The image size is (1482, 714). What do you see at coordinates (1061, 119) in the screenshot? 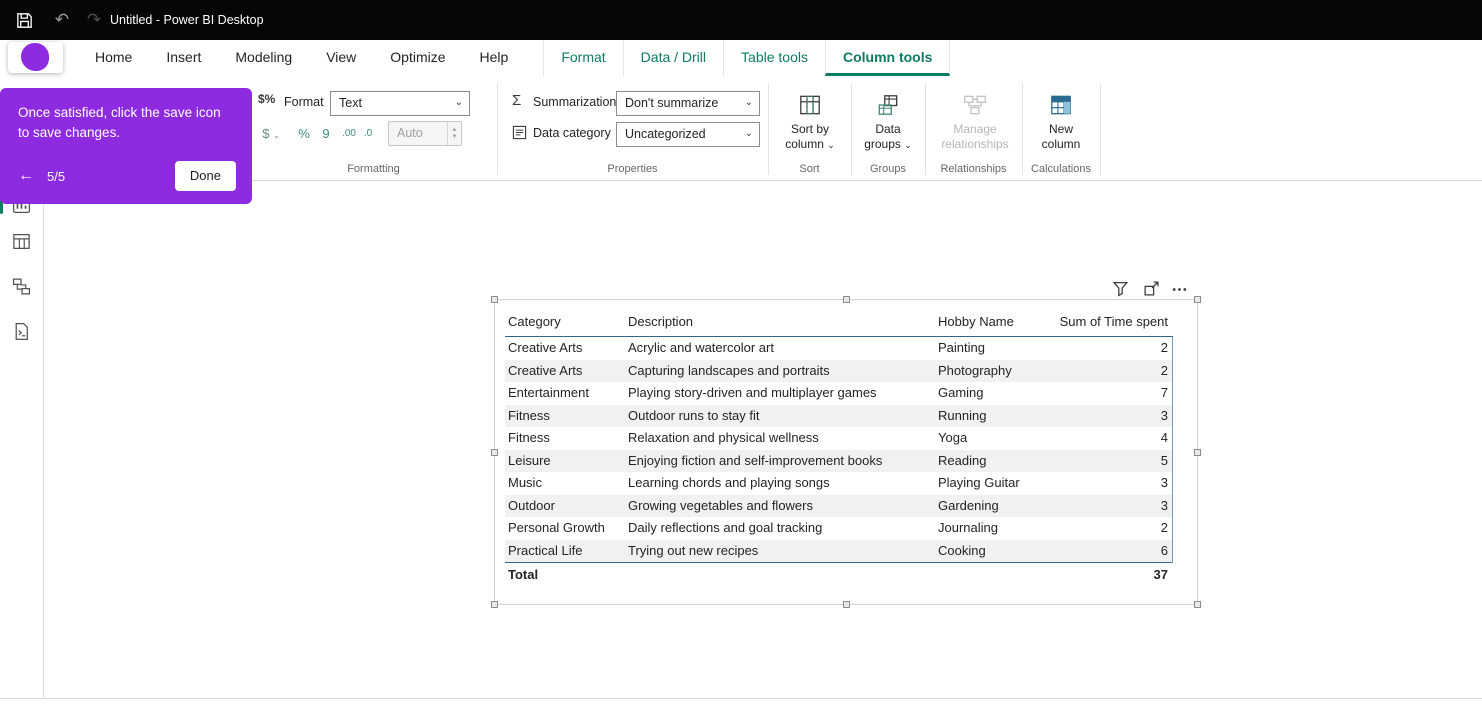
I see `new-column-button: New column` at bounding box center [1061, 119].